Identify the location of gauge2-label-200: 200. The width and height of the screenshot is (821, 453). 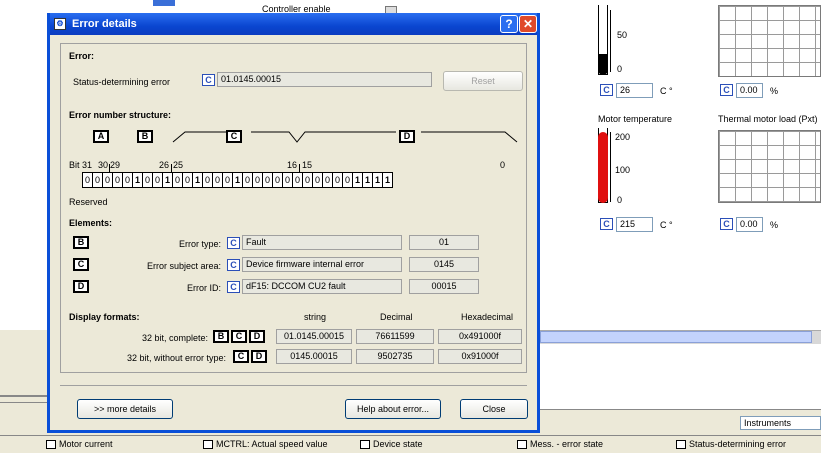
(623, 137).